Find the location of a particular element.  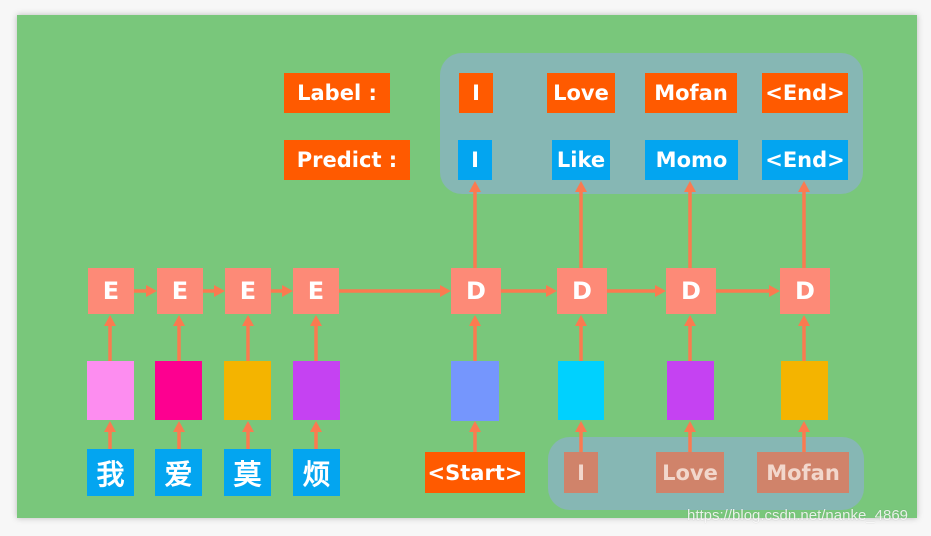

encoder-input-token: 烦 is located at coordinates (316, 472).